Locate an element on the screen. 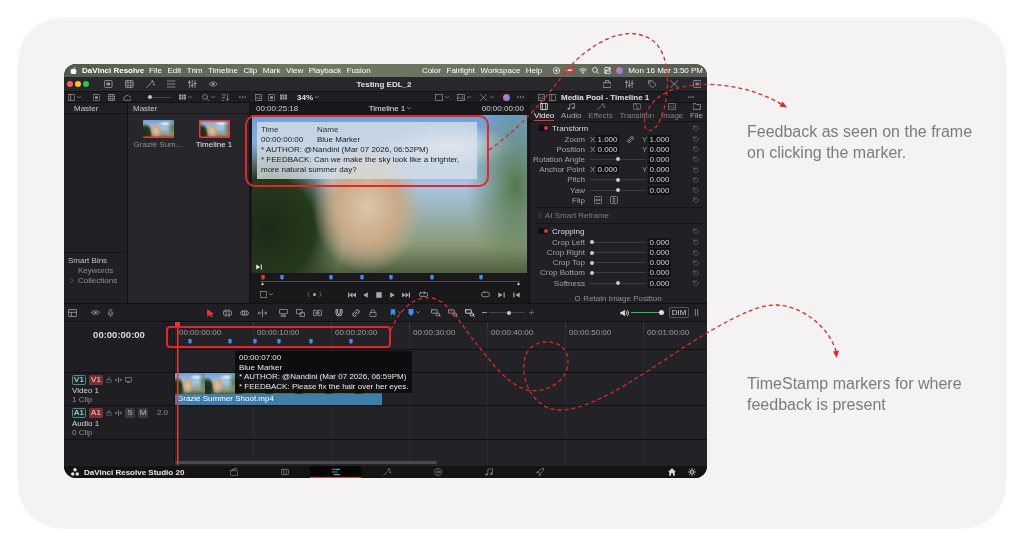  dim-button: DIM is located at coordinates (679, 312).